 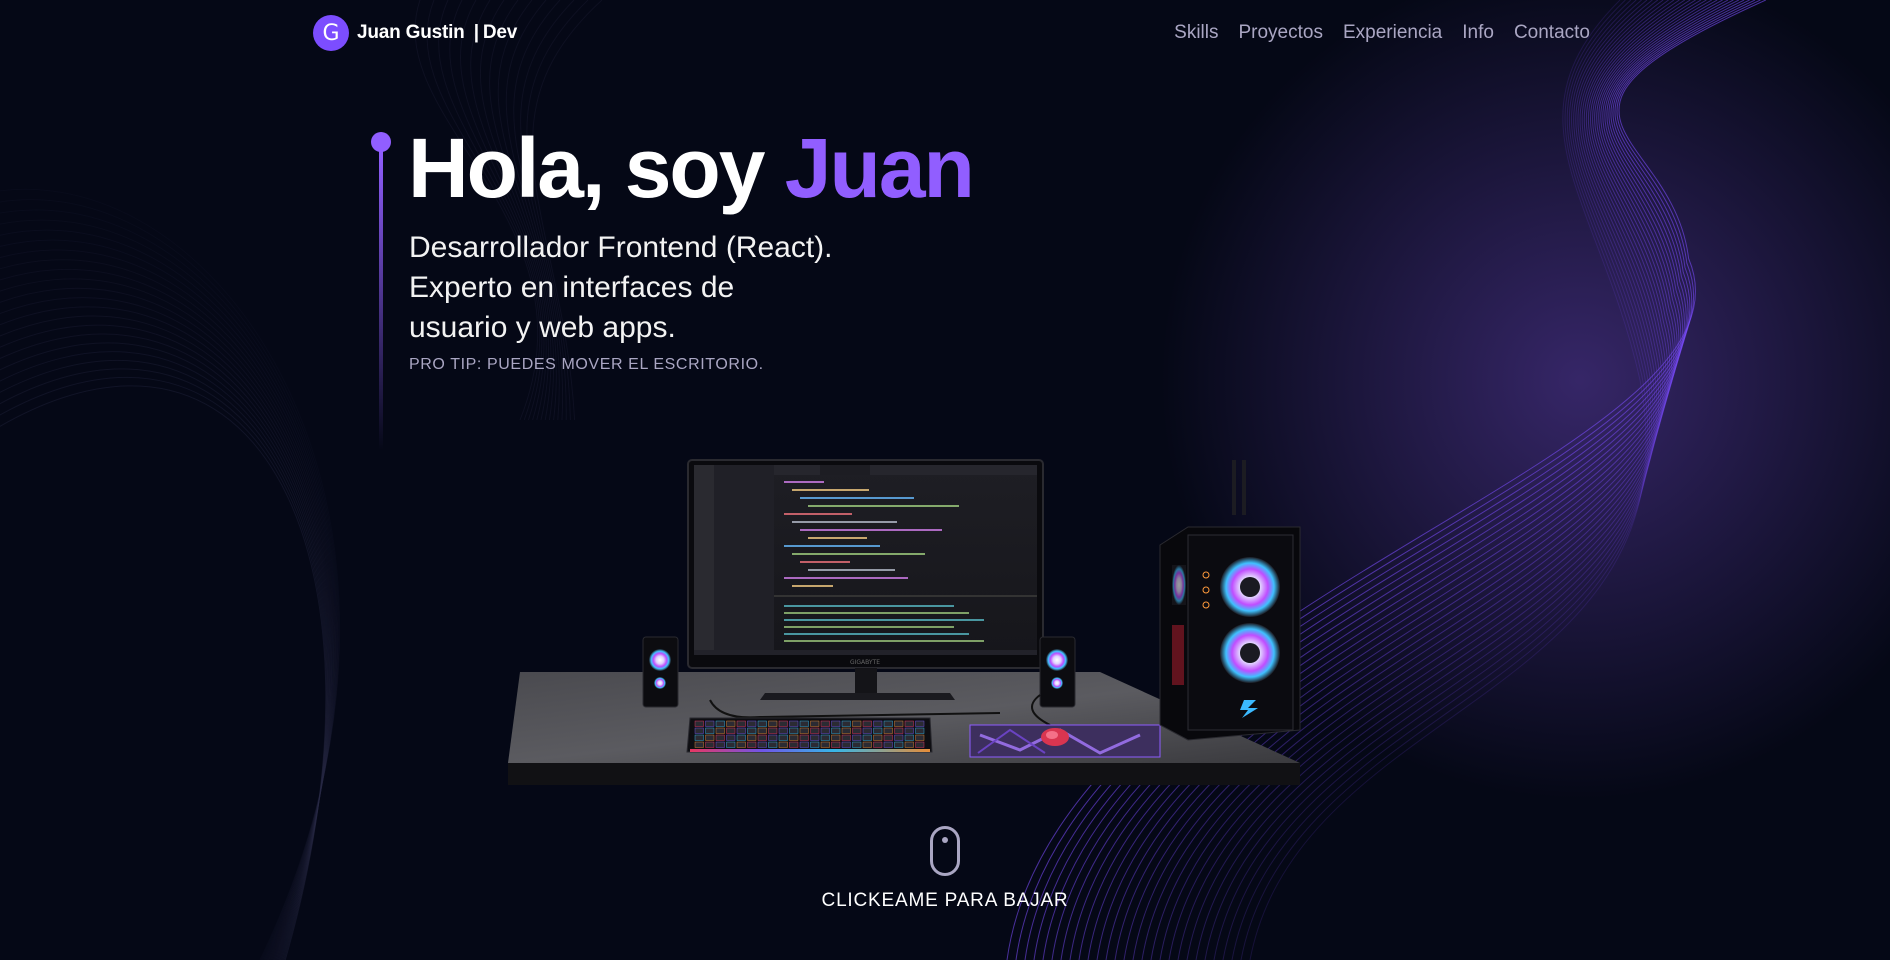 I want to click on hero-accent-line, so click(x=381, y=292).